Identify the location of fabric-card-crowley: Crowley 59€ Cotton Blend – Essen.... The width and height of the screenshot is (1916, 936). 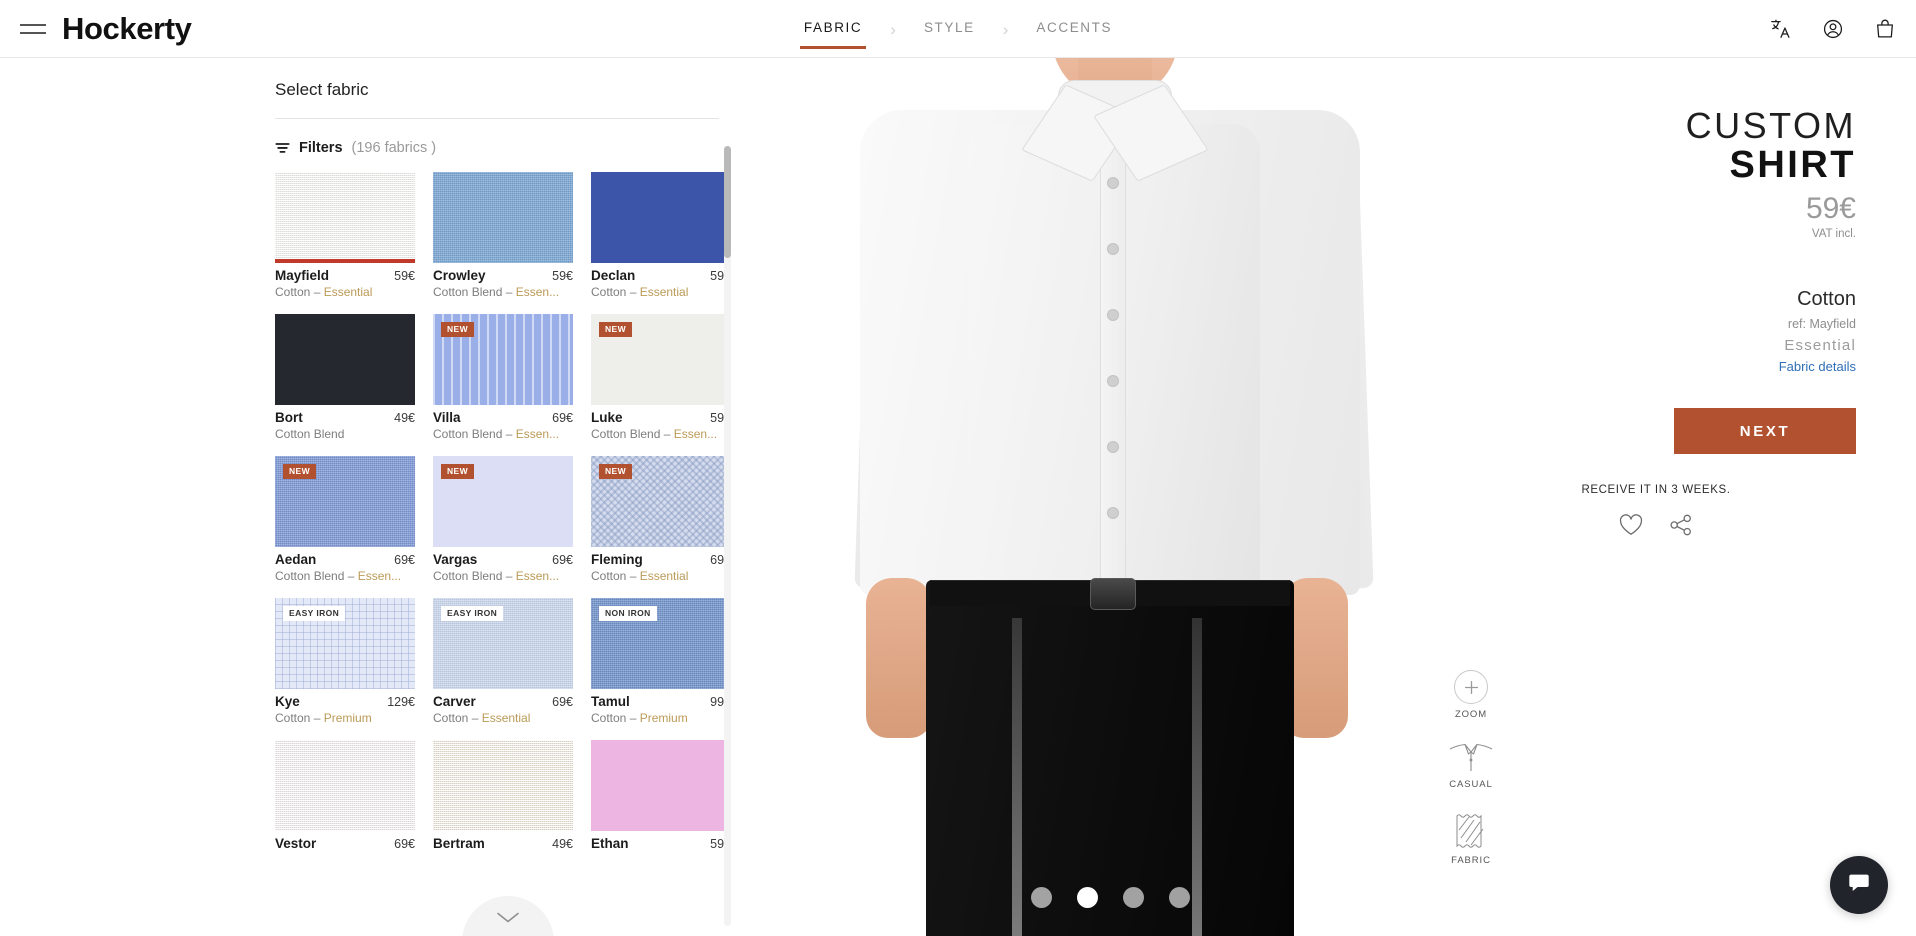
(503, 235).